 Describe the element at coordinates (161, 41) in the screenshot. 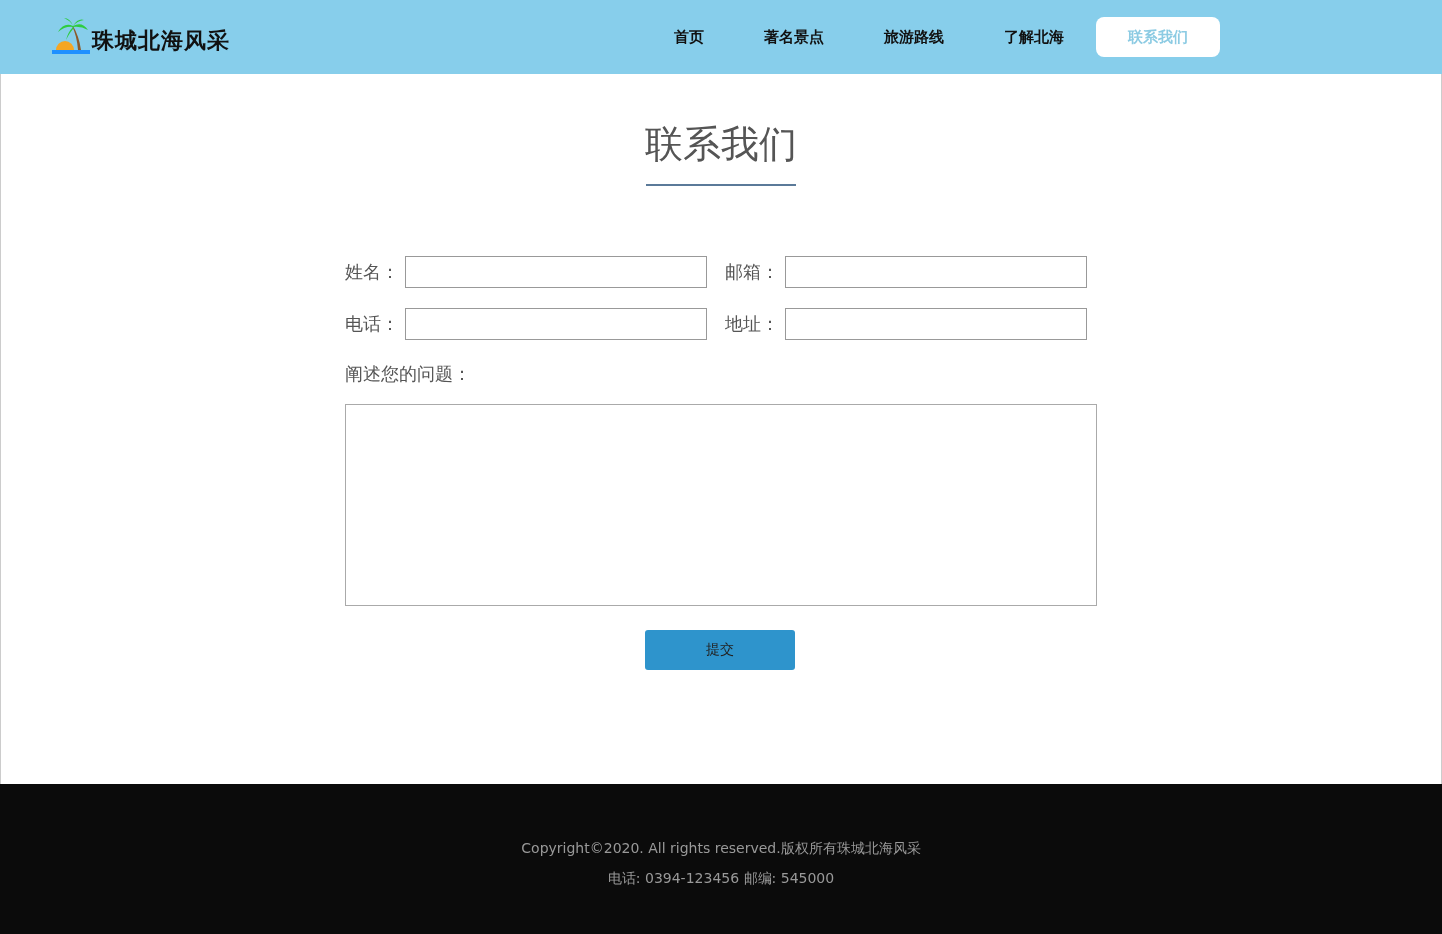

I see `site-logo-text: 珠城北海风采` at that location.